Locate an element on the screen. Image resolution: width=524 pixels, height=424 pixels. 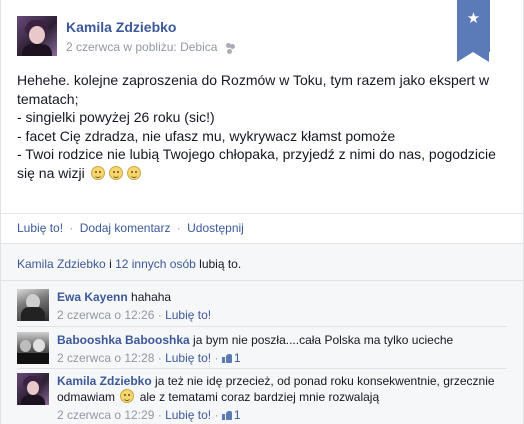
friends-icon is located at coordinates (230, 47).